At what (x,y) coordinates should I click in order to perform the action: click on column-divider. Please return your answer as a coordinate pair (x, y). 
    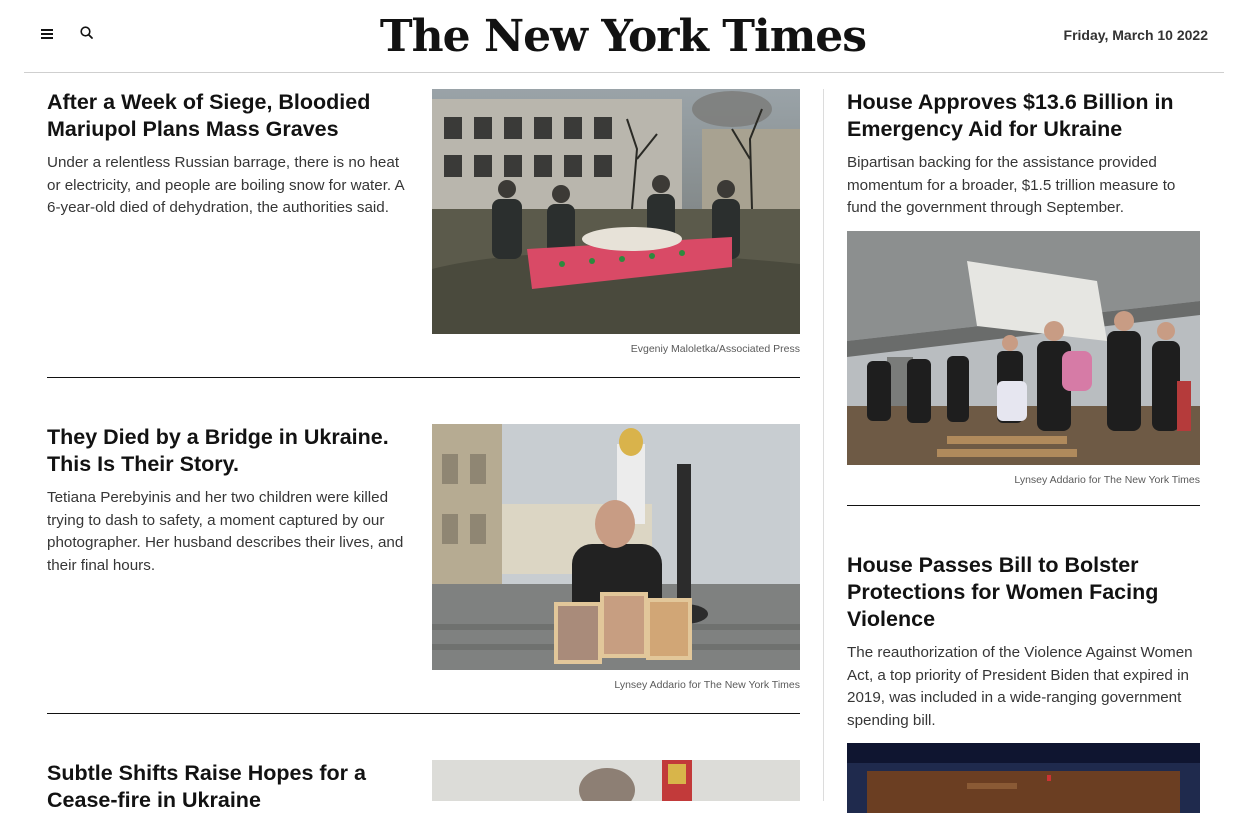
    Looking at the image, I should click on (823, 445).